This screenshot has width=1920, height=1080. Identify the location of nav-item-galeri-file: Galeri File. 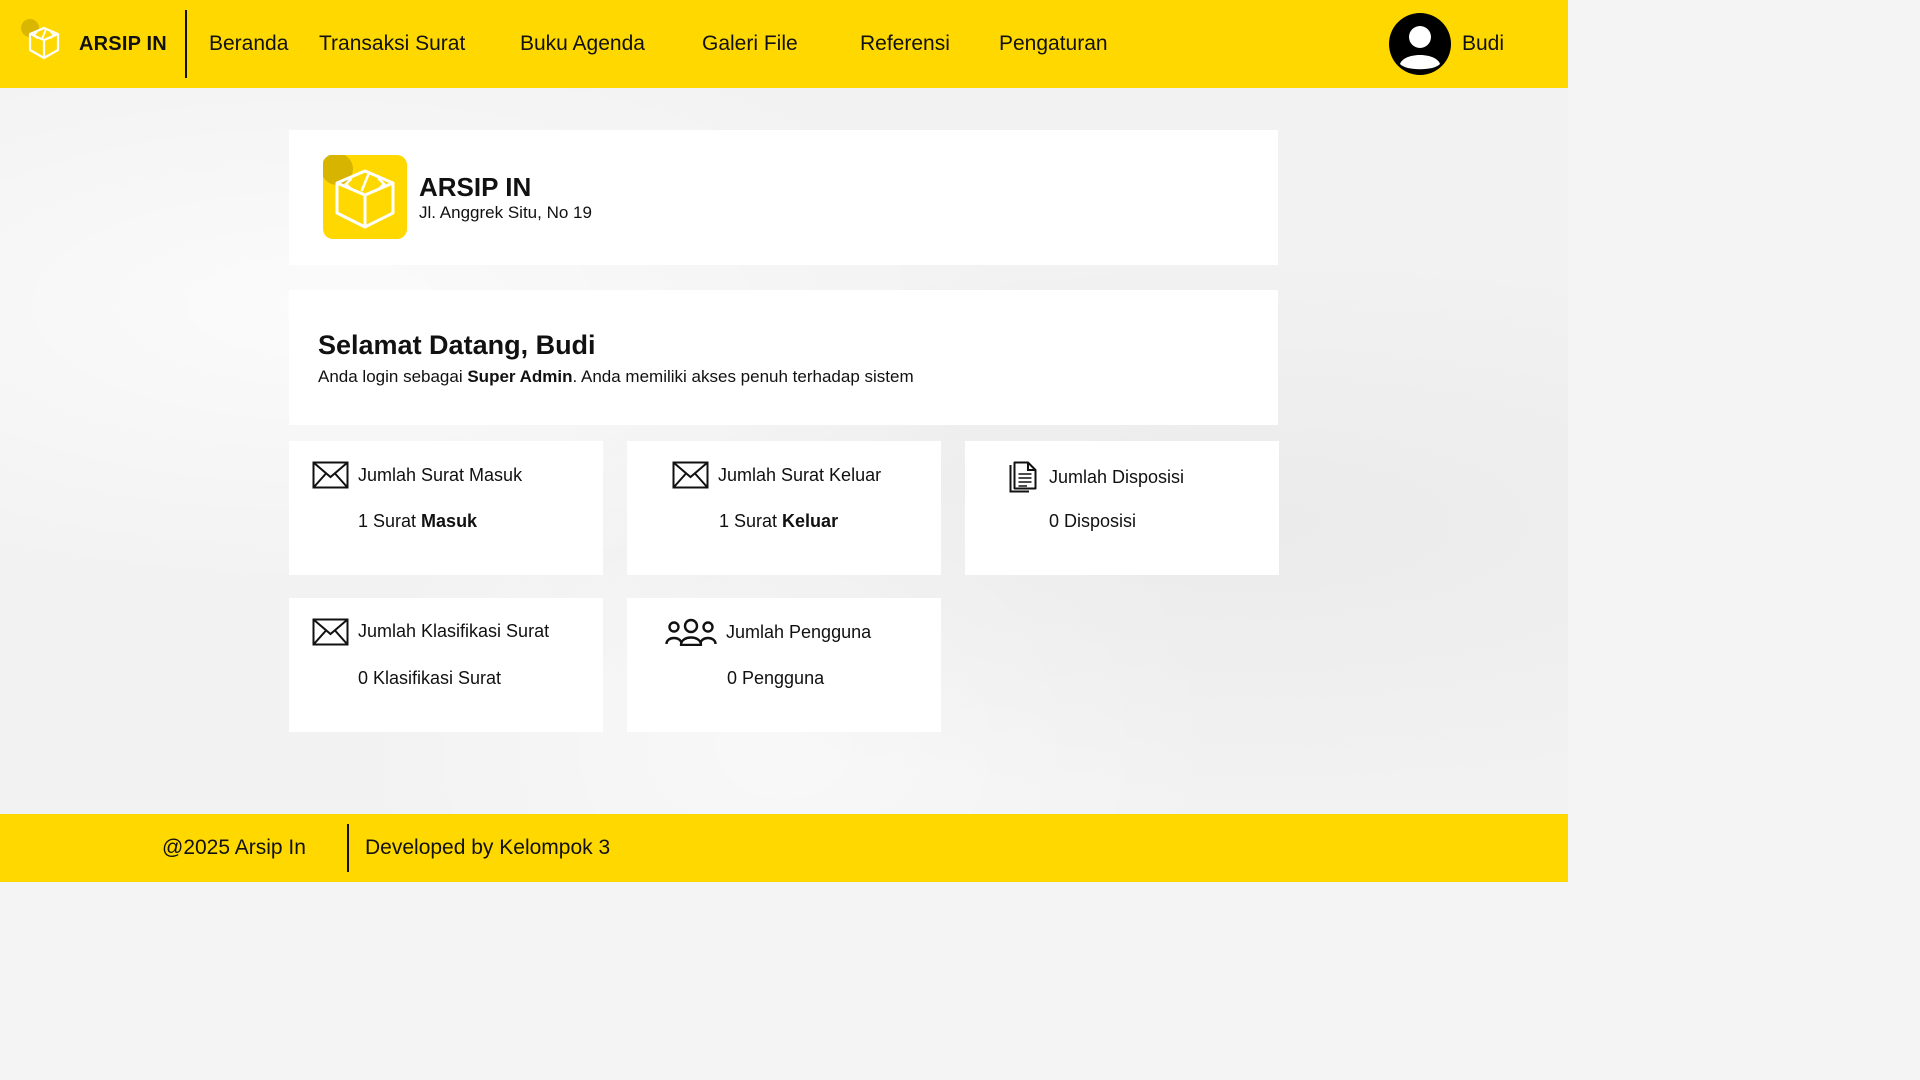
(750, 44).